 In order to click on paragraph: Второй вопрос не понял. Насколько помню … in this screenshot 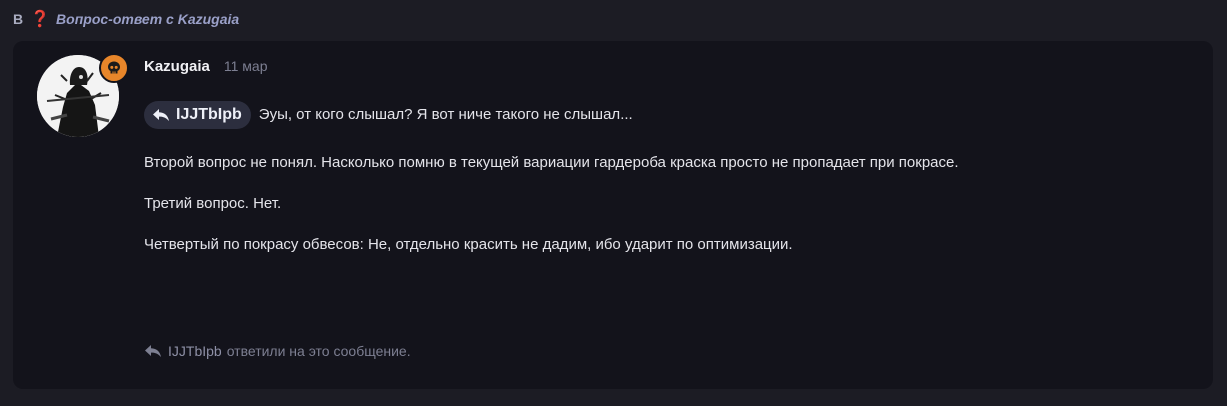, I will do `click(551, 162)`.